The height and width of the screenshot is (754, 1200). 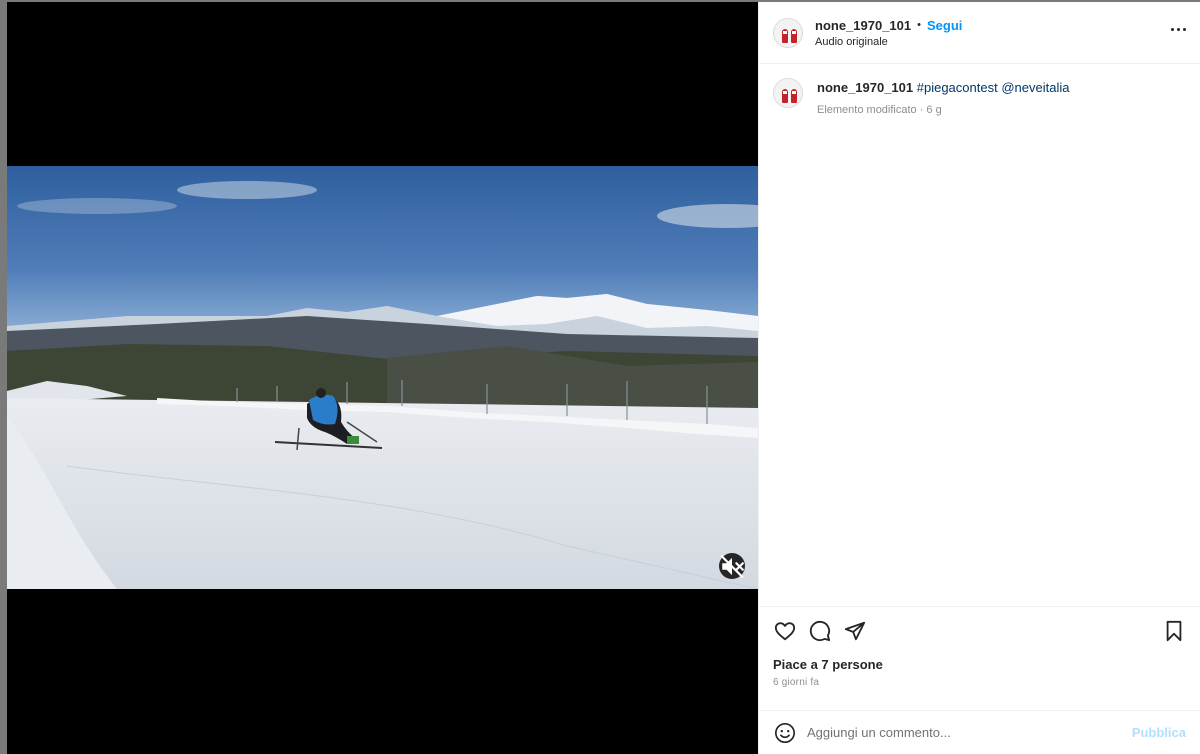 What do you see at coordinates (879, 110) in the screenshot?
I see `caption-meta: Elemento modificato · 6 g` at bounding box center [879, 110].